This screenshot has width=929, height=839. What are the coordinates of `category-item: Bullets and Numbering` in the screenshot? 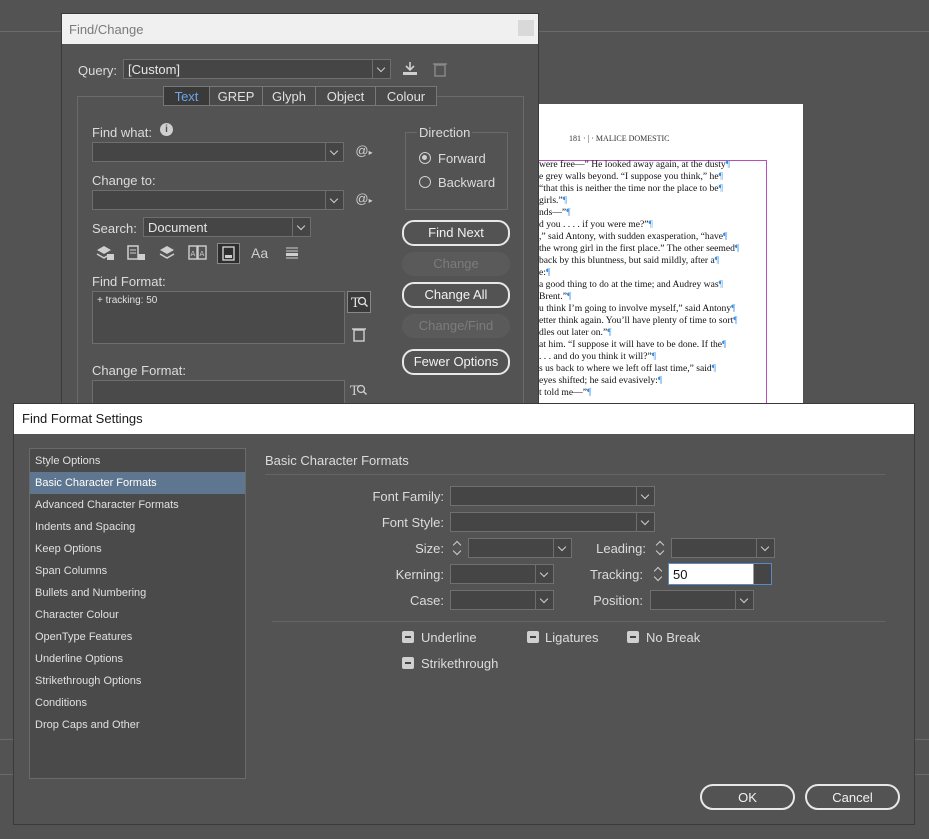 It's located at (137, 593).